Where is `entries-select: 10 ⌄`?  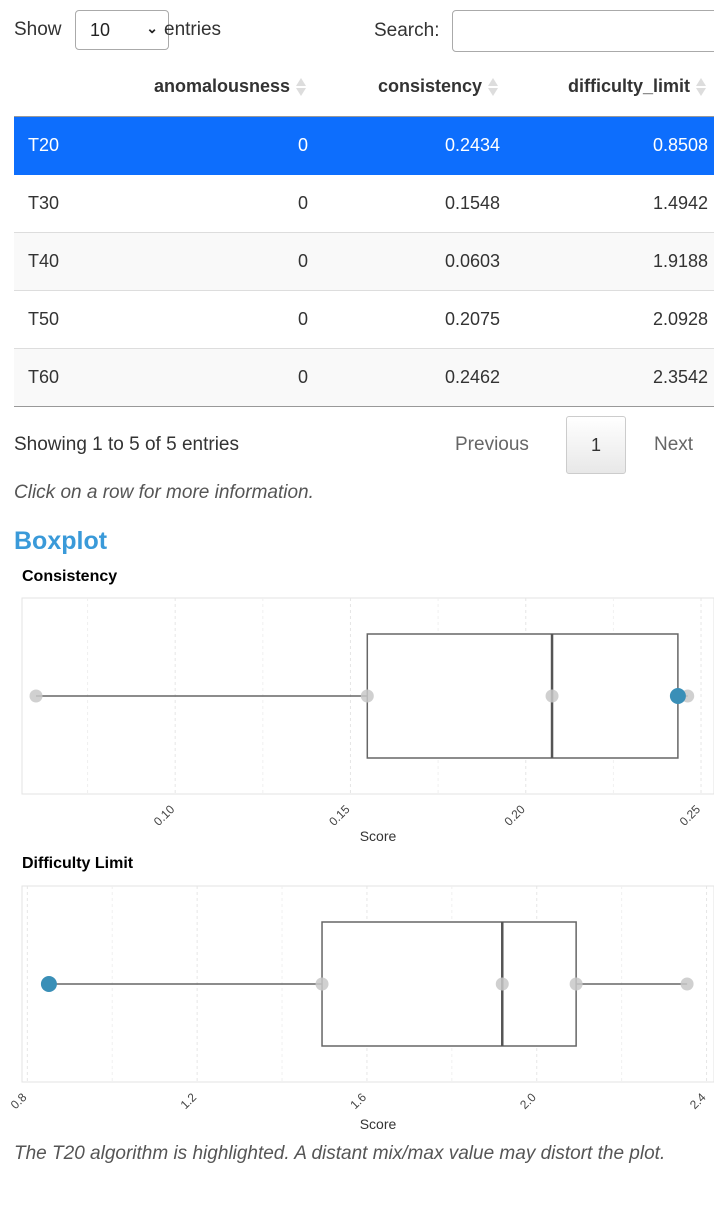 entries-select: 10 ⌄ is located at coordinates (122, 30).